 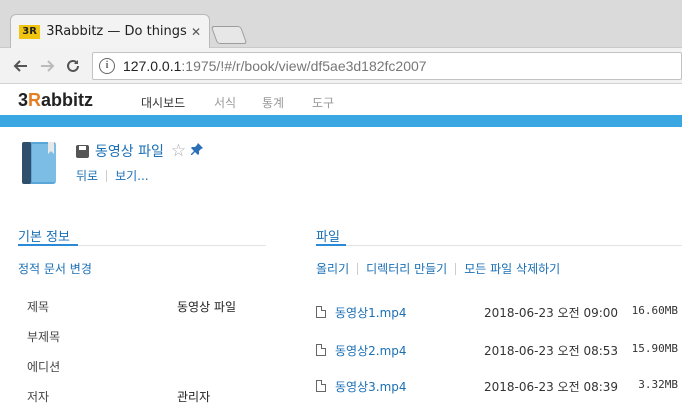 I want to click on file-size: 16.60MB, so click(x=654, y=310).